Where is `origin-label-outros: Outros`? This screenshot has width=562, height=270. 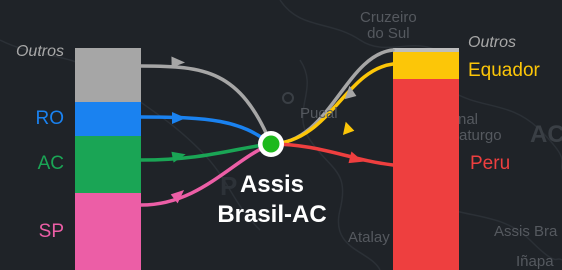 origin-label-outros: Outros is located at coordinates (39, 51).